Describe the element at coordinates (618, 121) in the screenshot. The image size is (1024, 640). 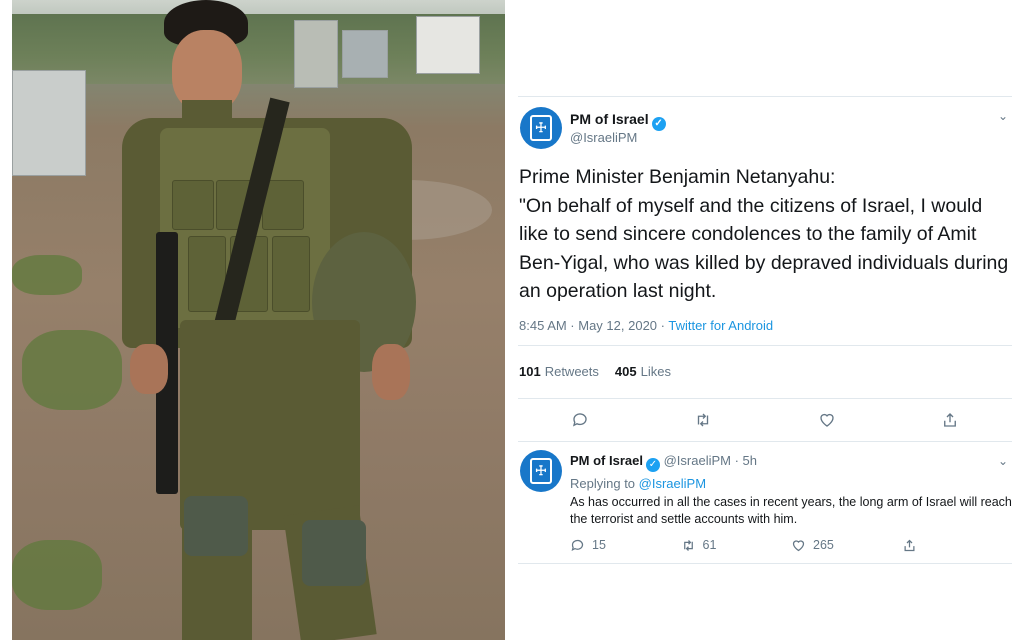
I see `author-name: PM of Israel ✓` at that location.